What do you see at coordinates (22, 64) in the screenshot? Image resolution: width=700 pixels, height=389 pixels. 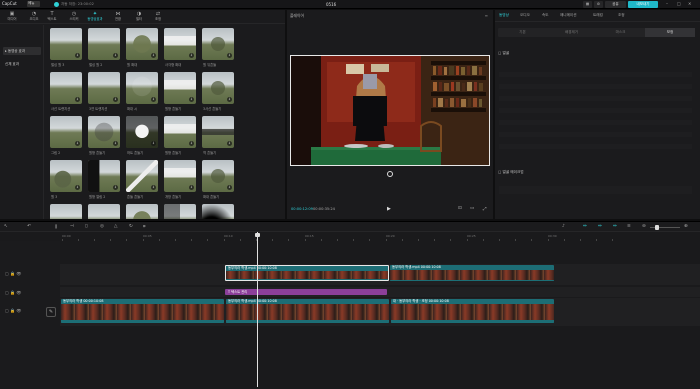 I see `category-body-effects: 신체 효과` at bounding box center [22, 64].